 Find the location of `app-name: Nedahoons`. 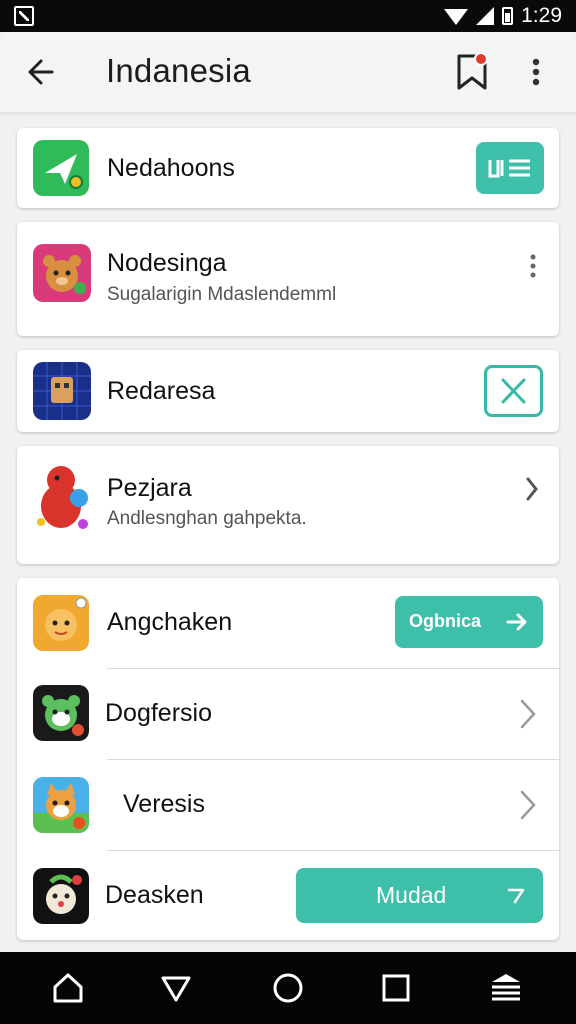

app-name: Nedahoons is located at coordinates (171, 168).